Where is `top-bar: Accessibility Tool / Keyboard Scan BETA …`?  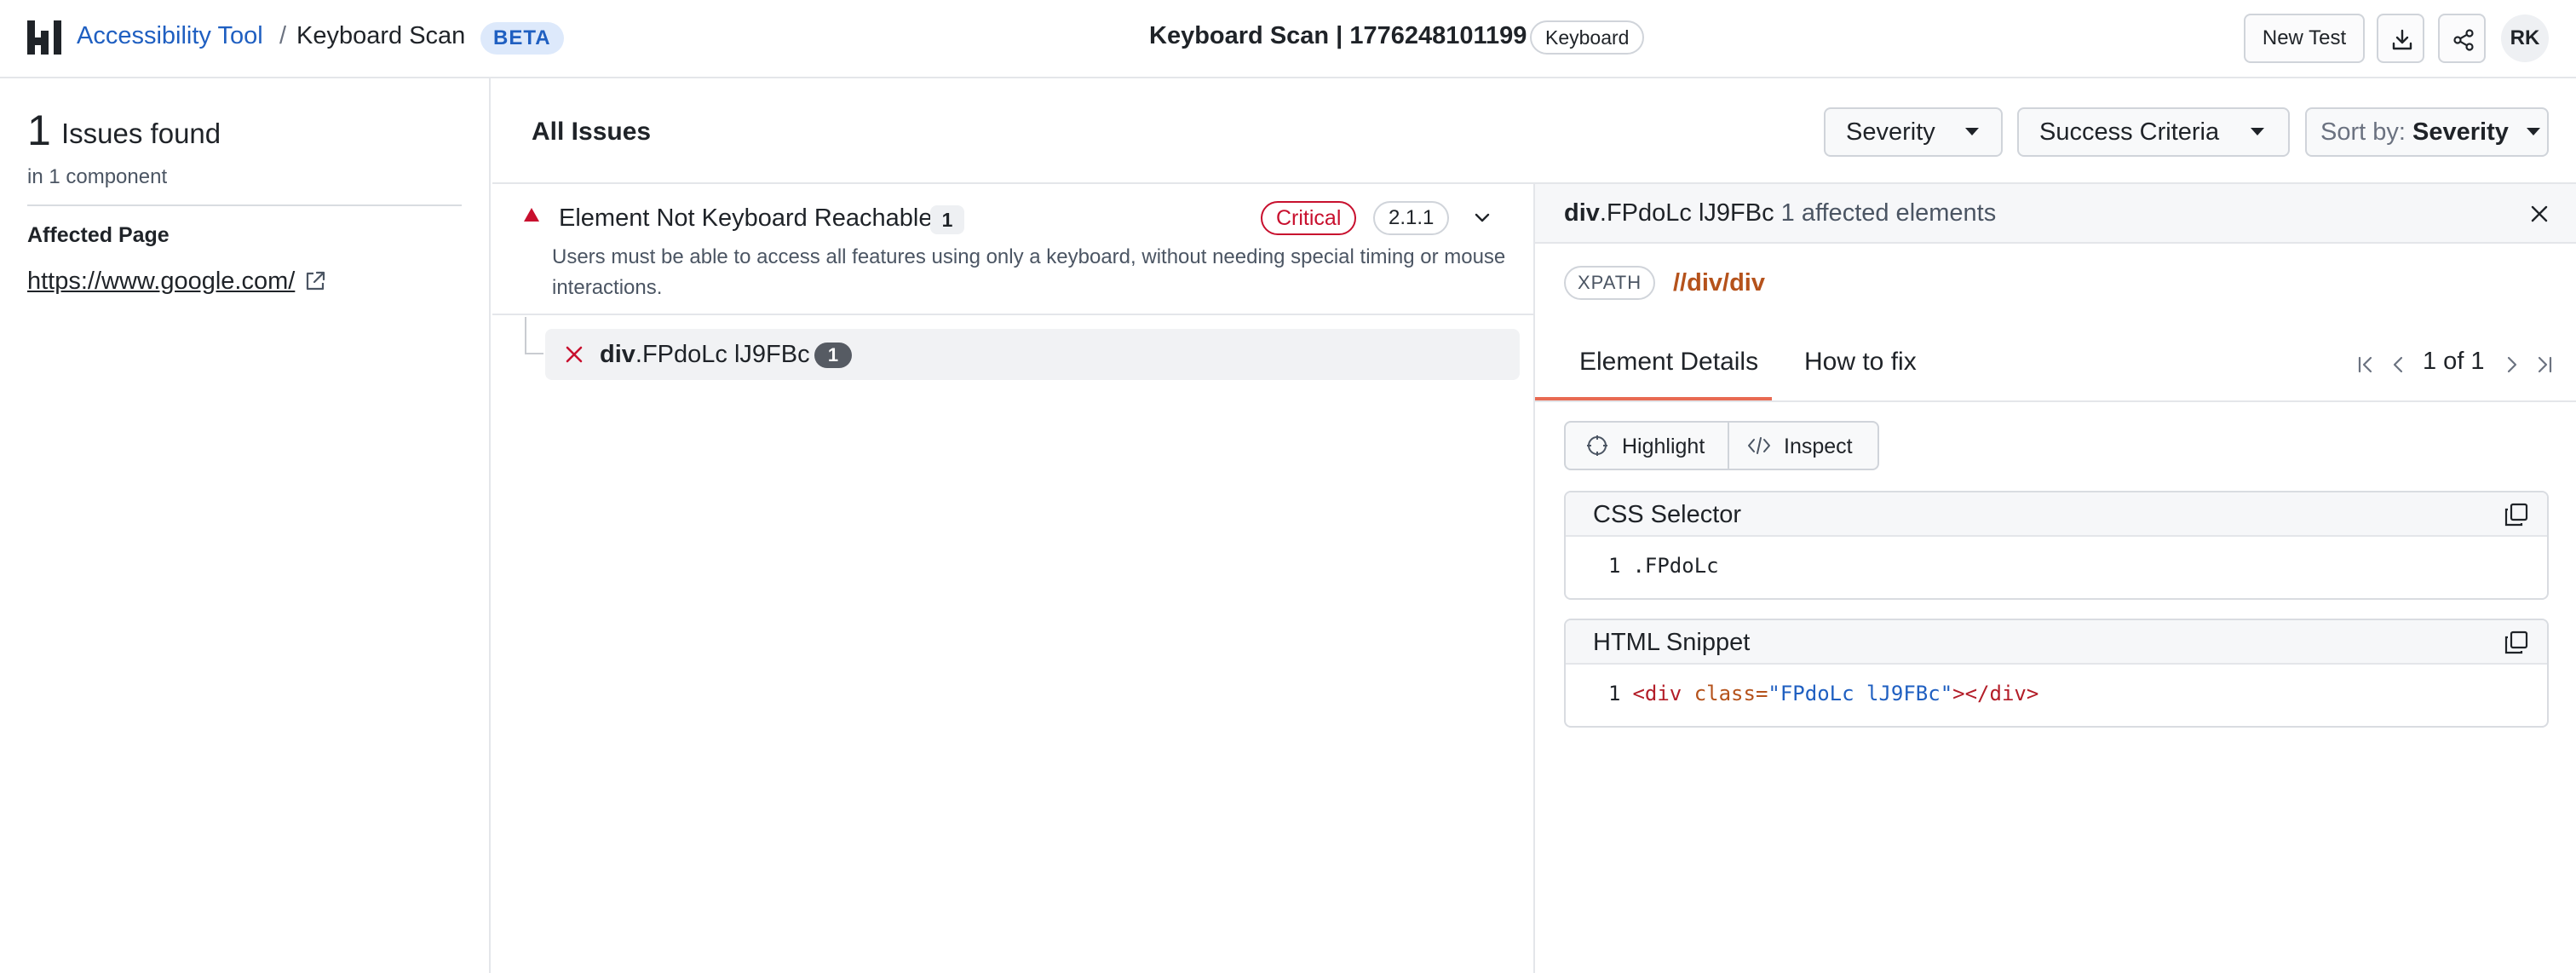
top-bar: Accessibility Tool / Keyboard Scan BETA … is located at coordinates (1288, 39).